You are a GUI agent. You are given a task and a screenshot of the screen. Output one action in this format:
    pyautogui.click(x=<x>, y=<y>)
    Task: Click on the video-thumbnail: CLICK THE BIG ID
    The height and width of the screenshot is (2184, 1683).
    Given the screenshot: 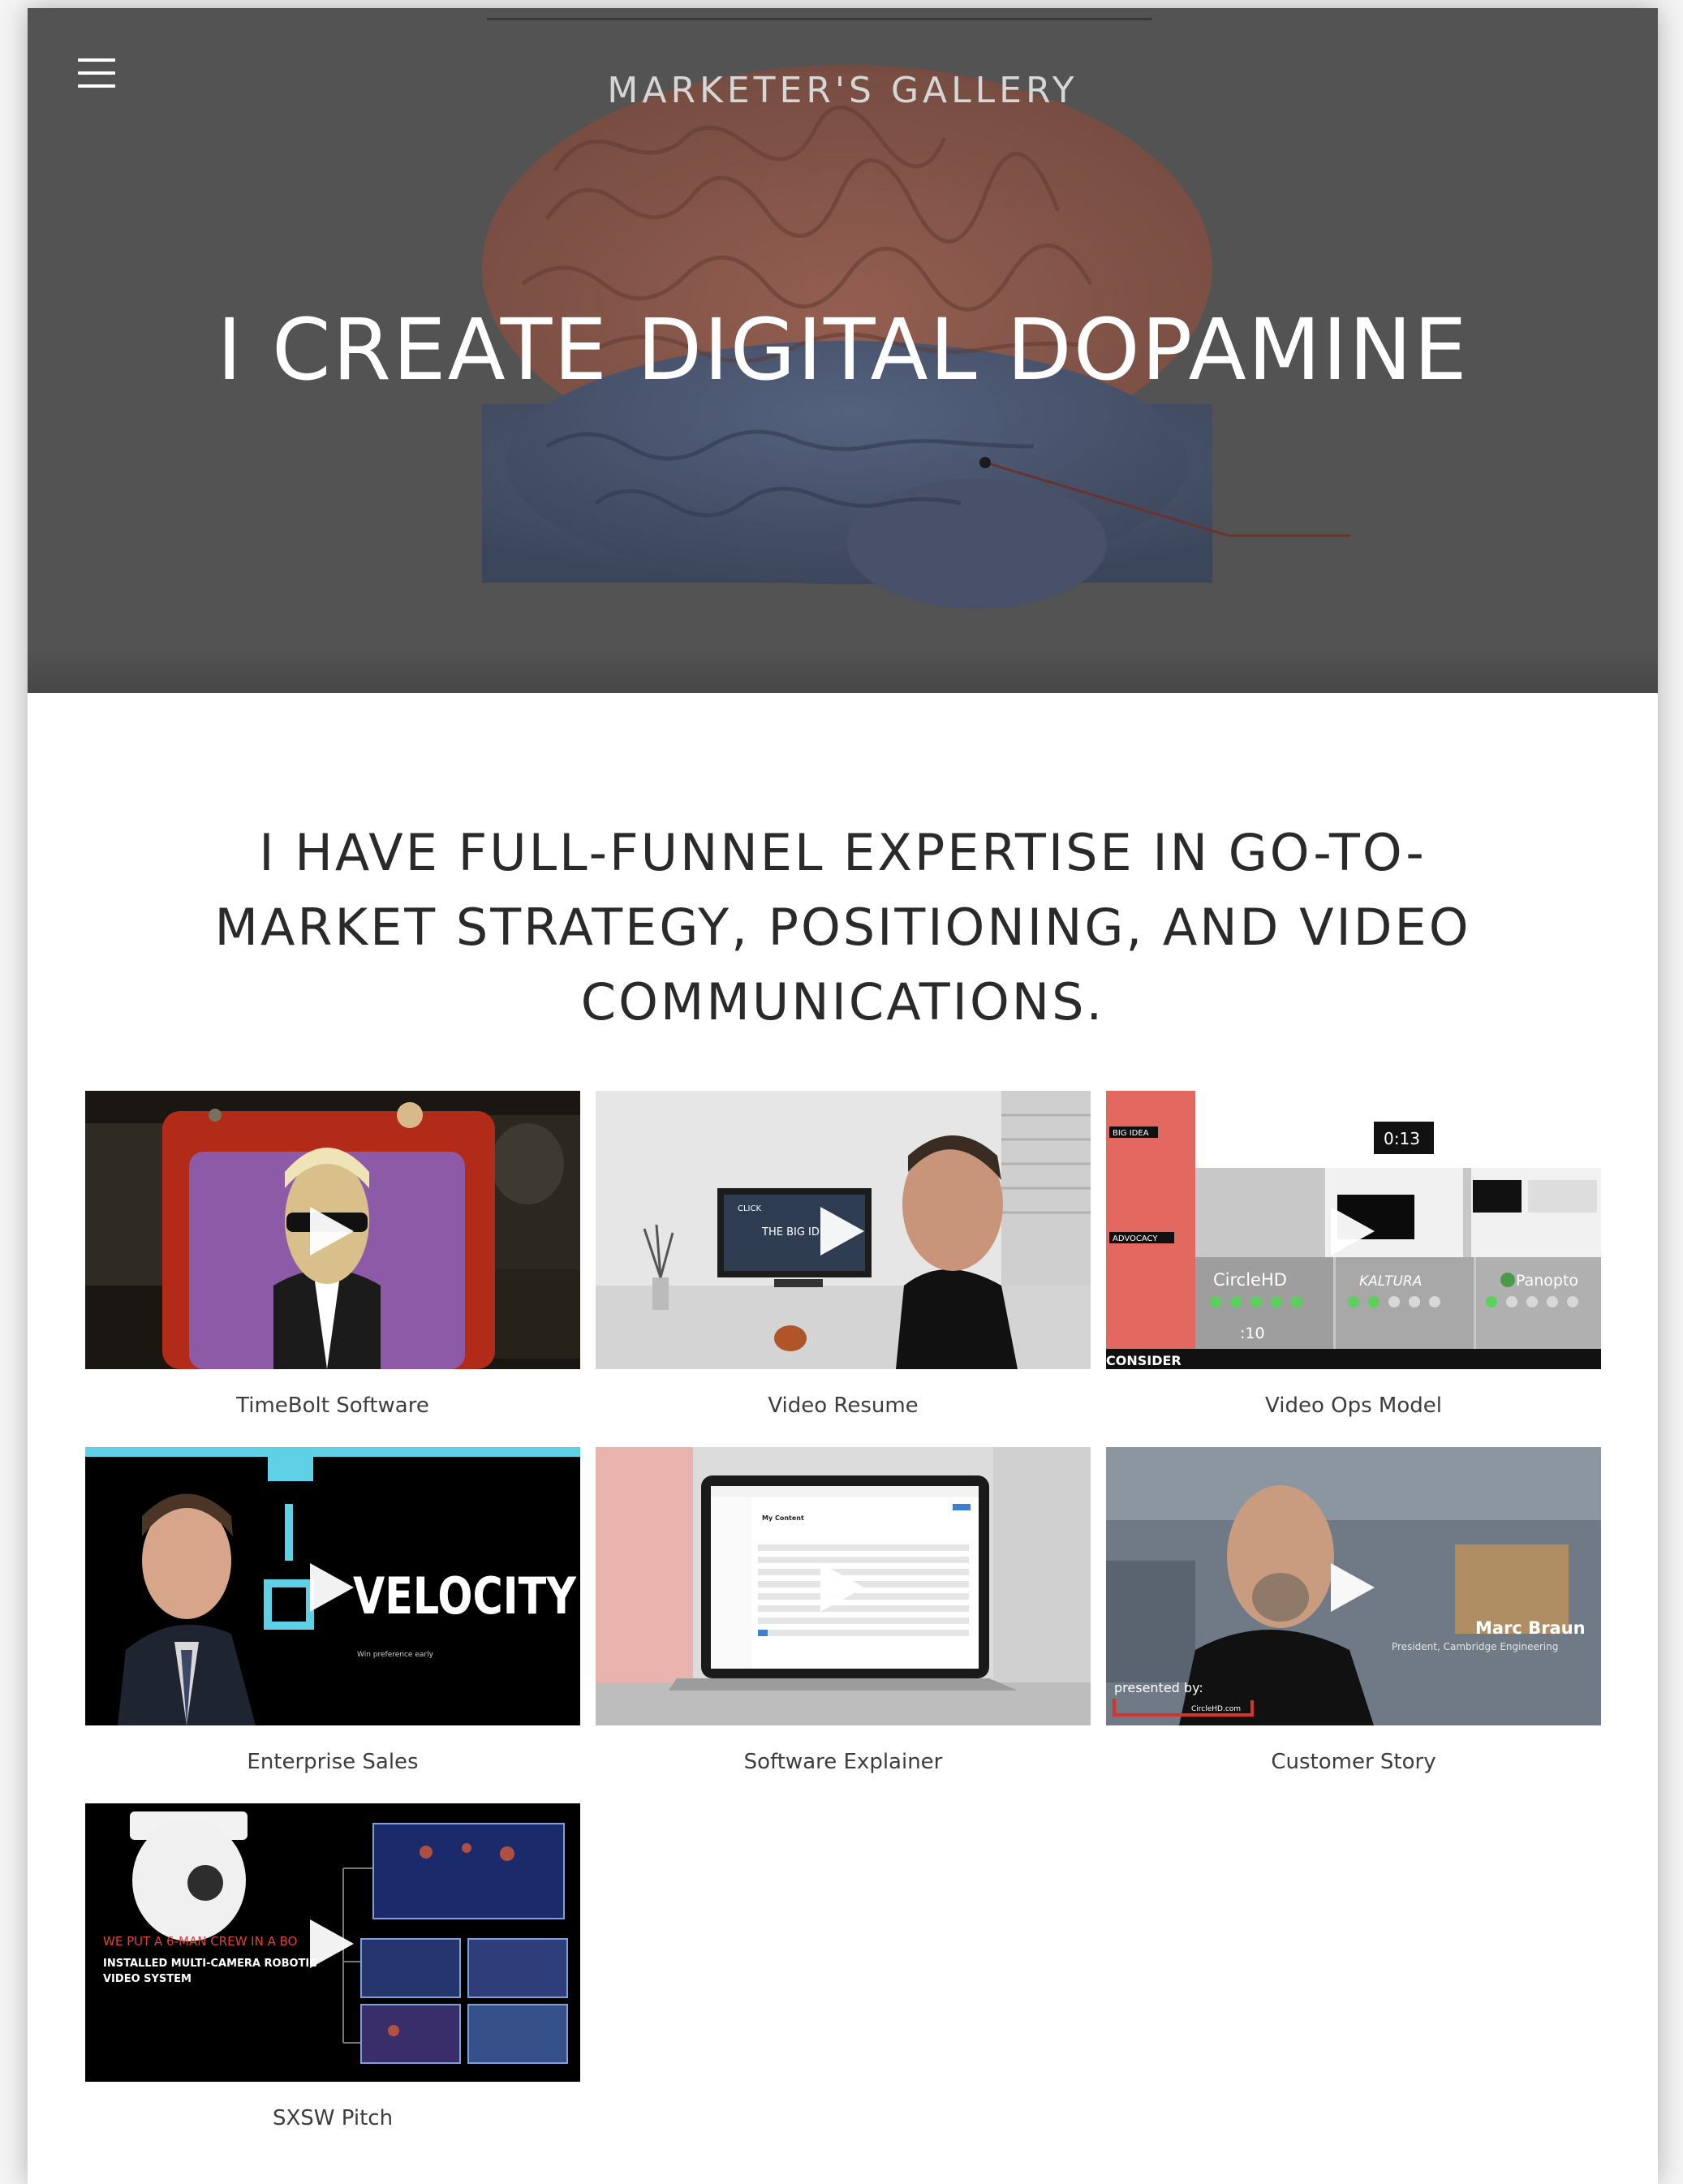 What is the action you would take?
    pyautogui.click(x=843, y=1230)
    